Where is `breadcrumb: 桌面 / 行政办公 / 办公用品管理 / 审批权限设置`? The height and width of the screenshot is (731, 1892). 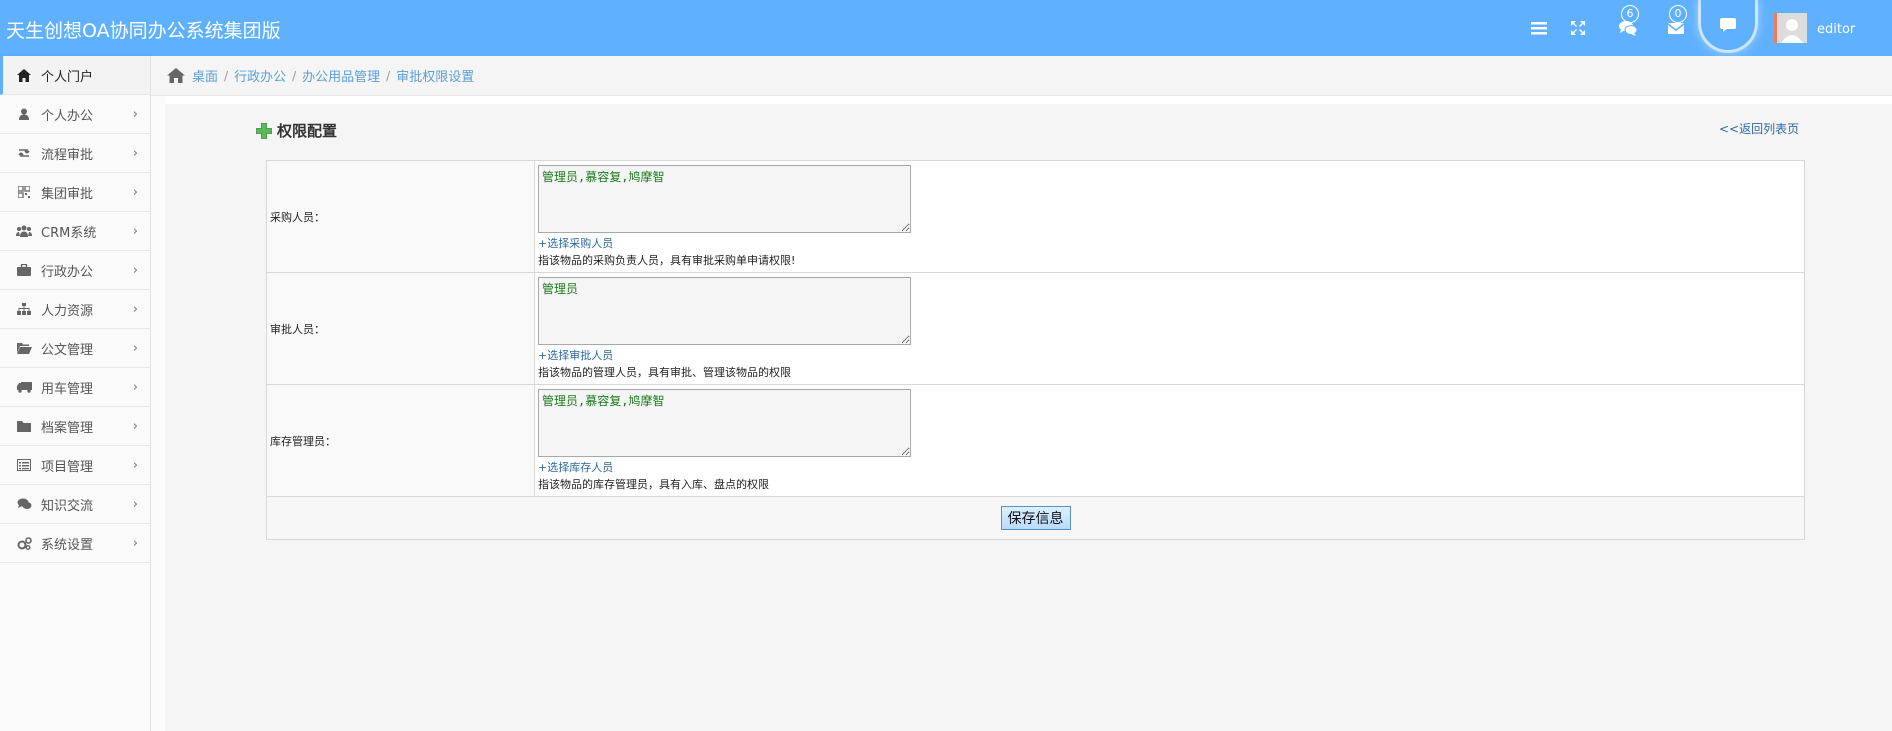
breadcrumb: 桌面 / 行政办公 / 办公用品管理 / 审批权限设置 is located at coordinates (1021, 76).